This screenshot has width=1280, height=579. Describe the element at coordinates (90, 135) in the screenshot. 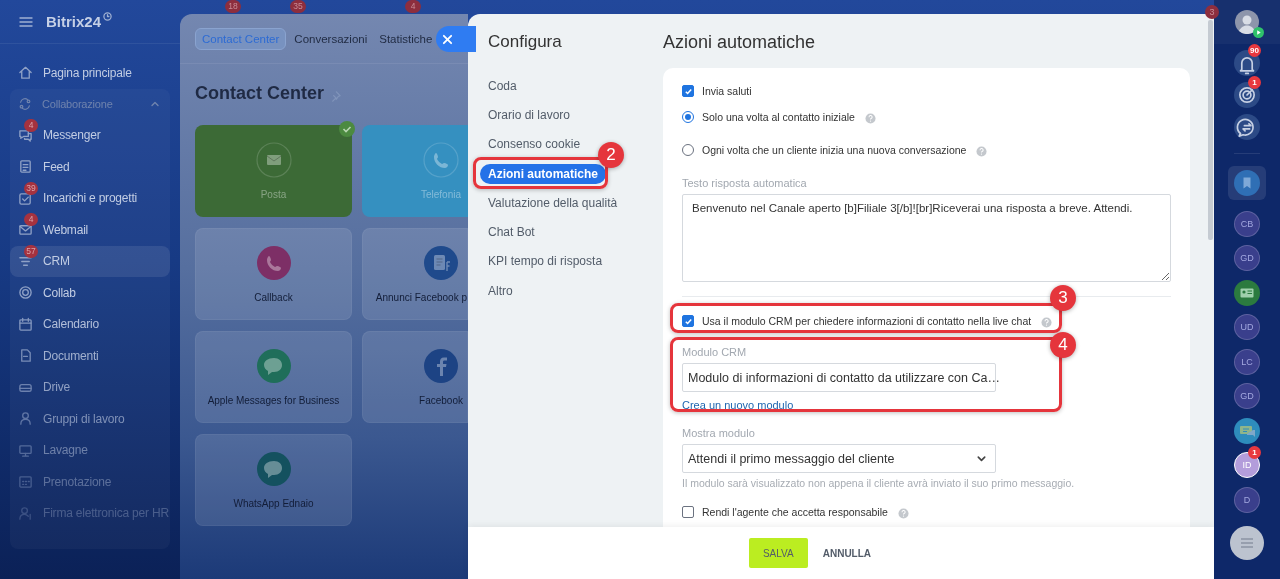

I see `sidebar-item: 4 Messenger` at that location.